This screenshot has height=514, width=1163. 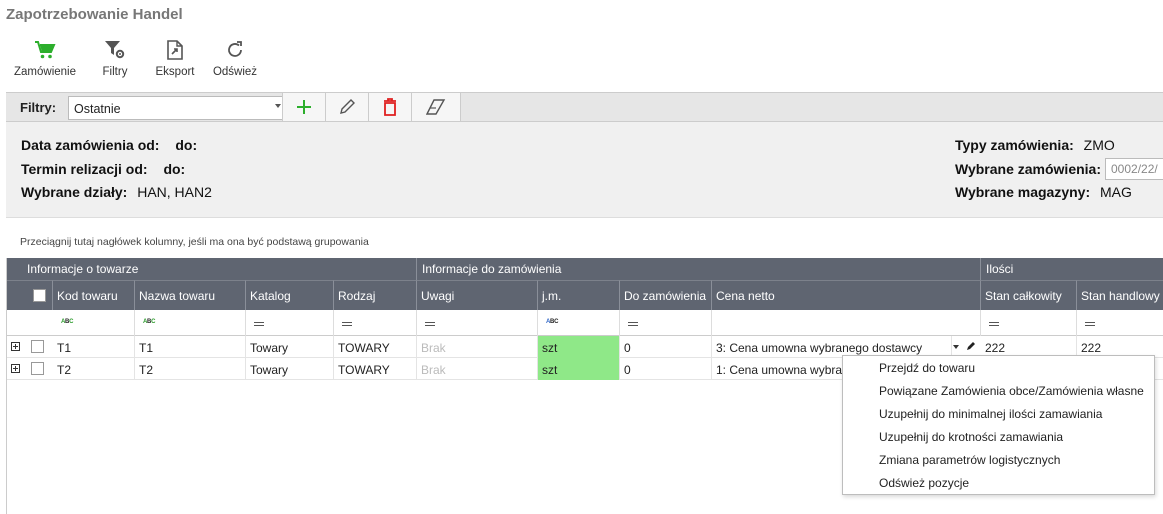 What do you see at coordinates (969, 460) in the screenshot?
I see `menu-item-logistic-params: Zmiana parametrów logistycznych` at bounding box center [969, 460].